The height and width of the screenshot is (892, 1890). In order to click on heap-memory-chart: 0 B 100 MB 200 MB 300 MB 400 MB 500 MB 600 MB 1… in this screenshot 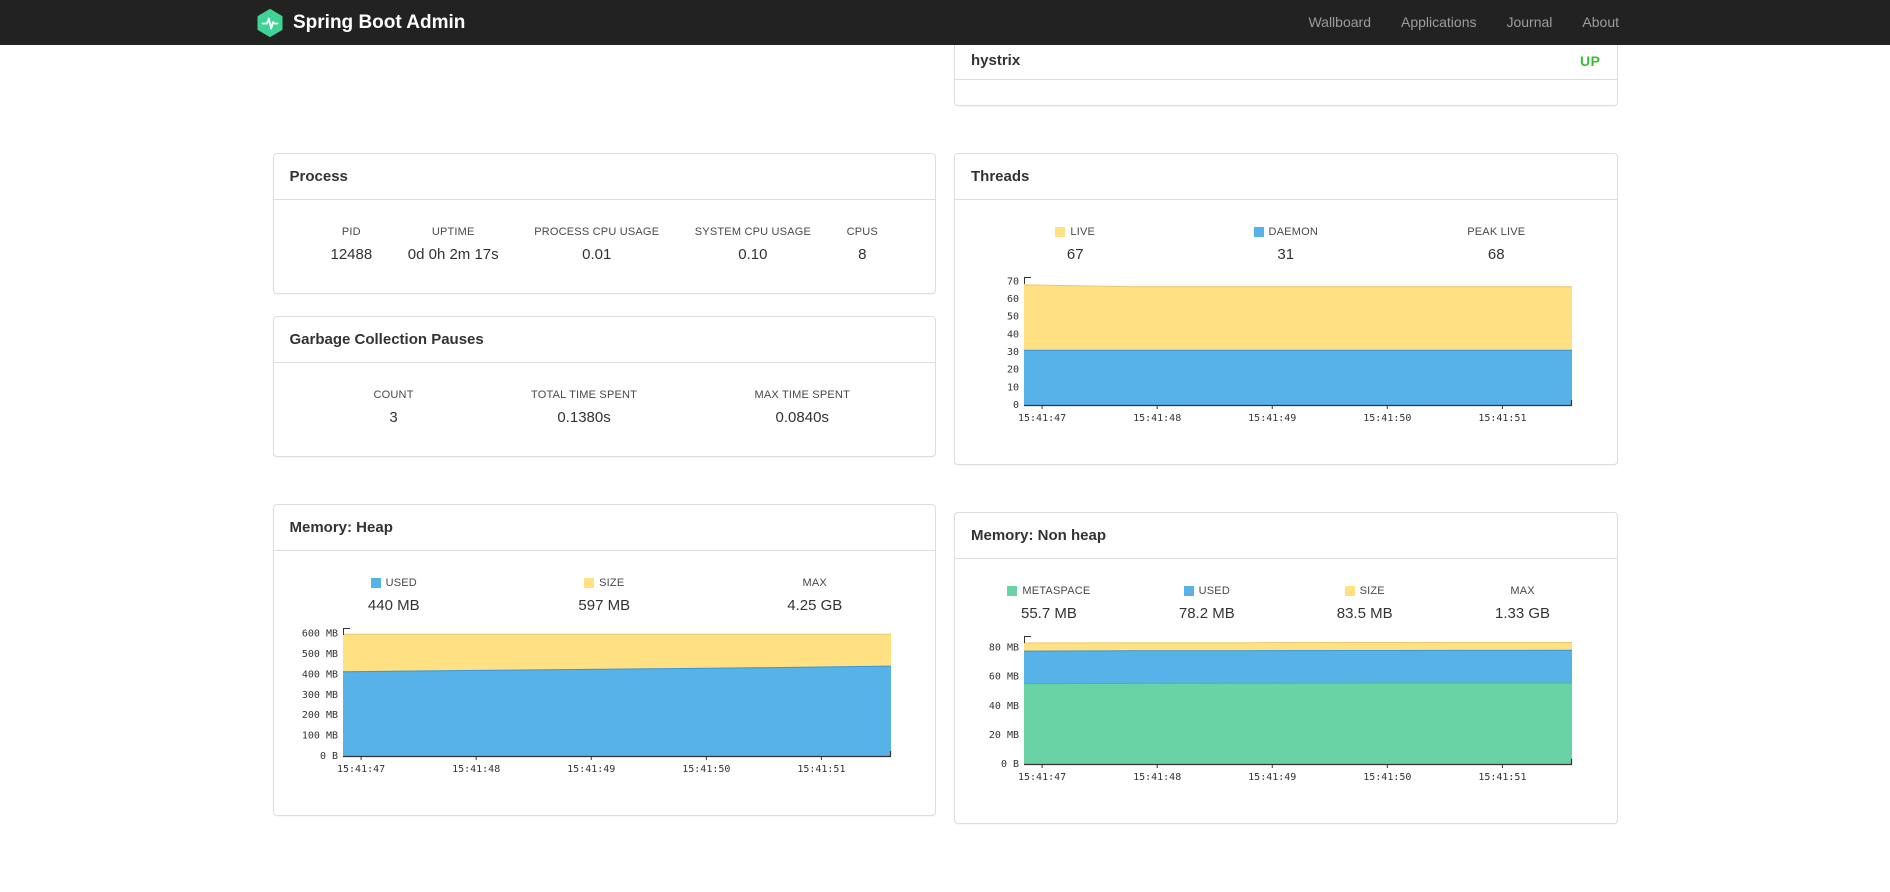, I will do `click(596, 701)`.